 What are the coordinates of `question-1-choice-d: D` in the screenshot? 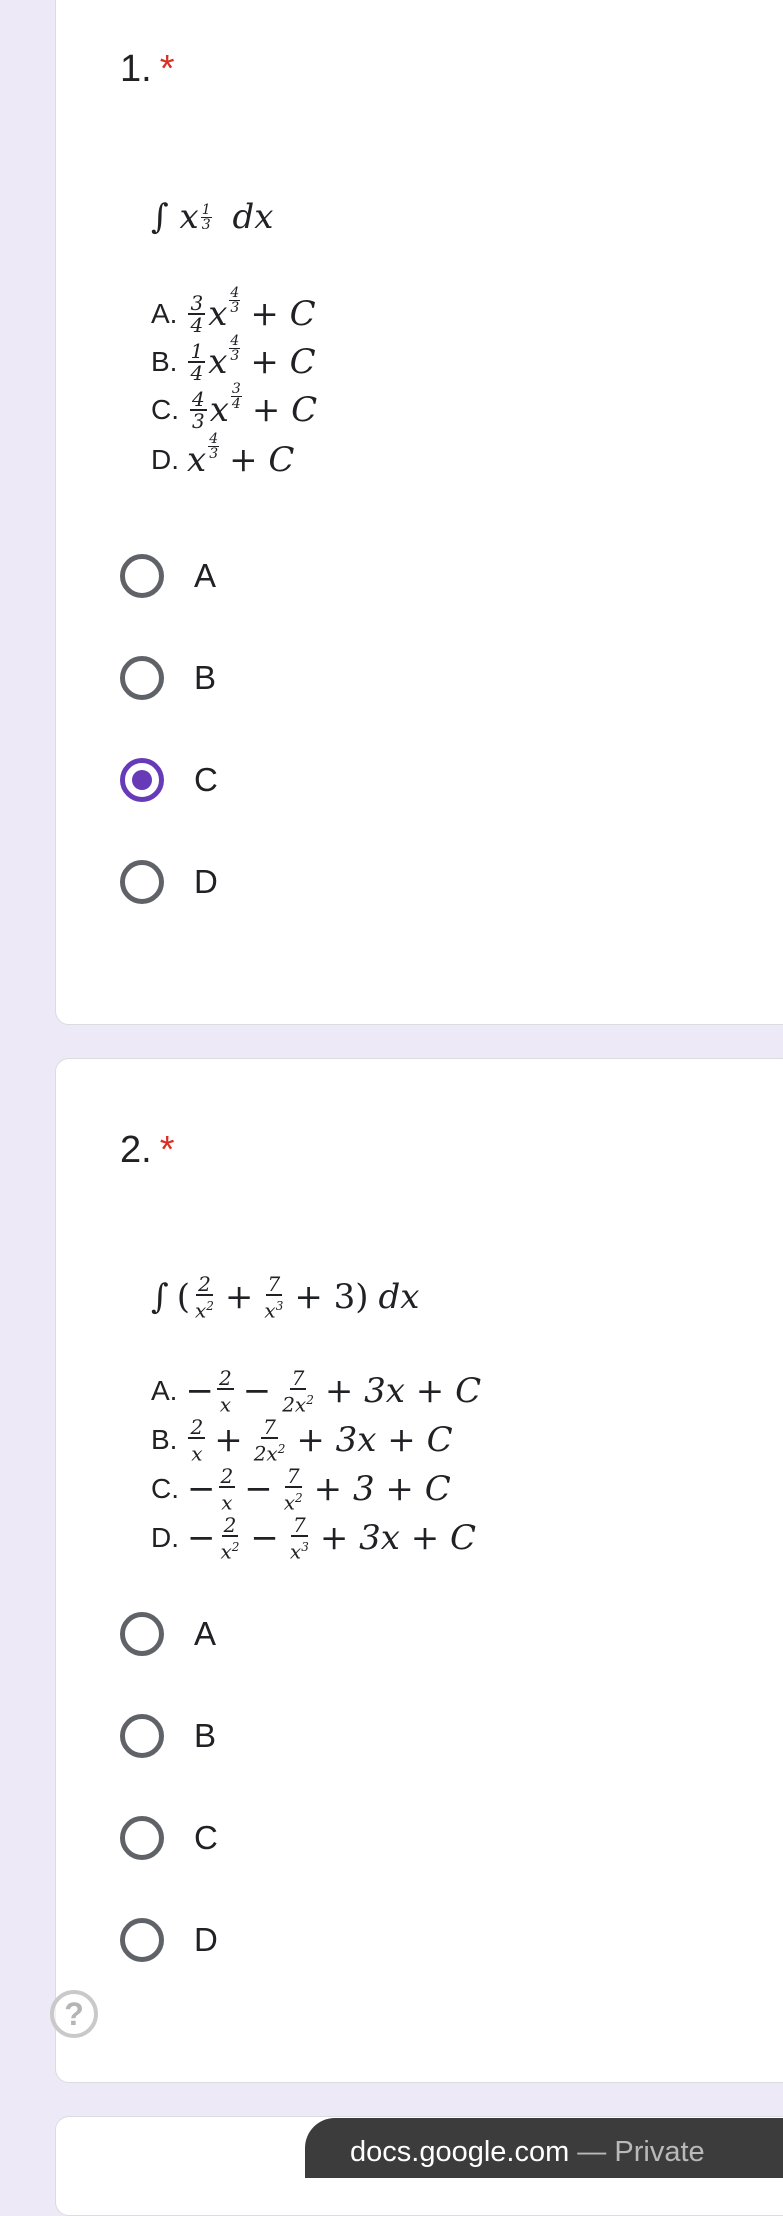 It's located at (169, 882).